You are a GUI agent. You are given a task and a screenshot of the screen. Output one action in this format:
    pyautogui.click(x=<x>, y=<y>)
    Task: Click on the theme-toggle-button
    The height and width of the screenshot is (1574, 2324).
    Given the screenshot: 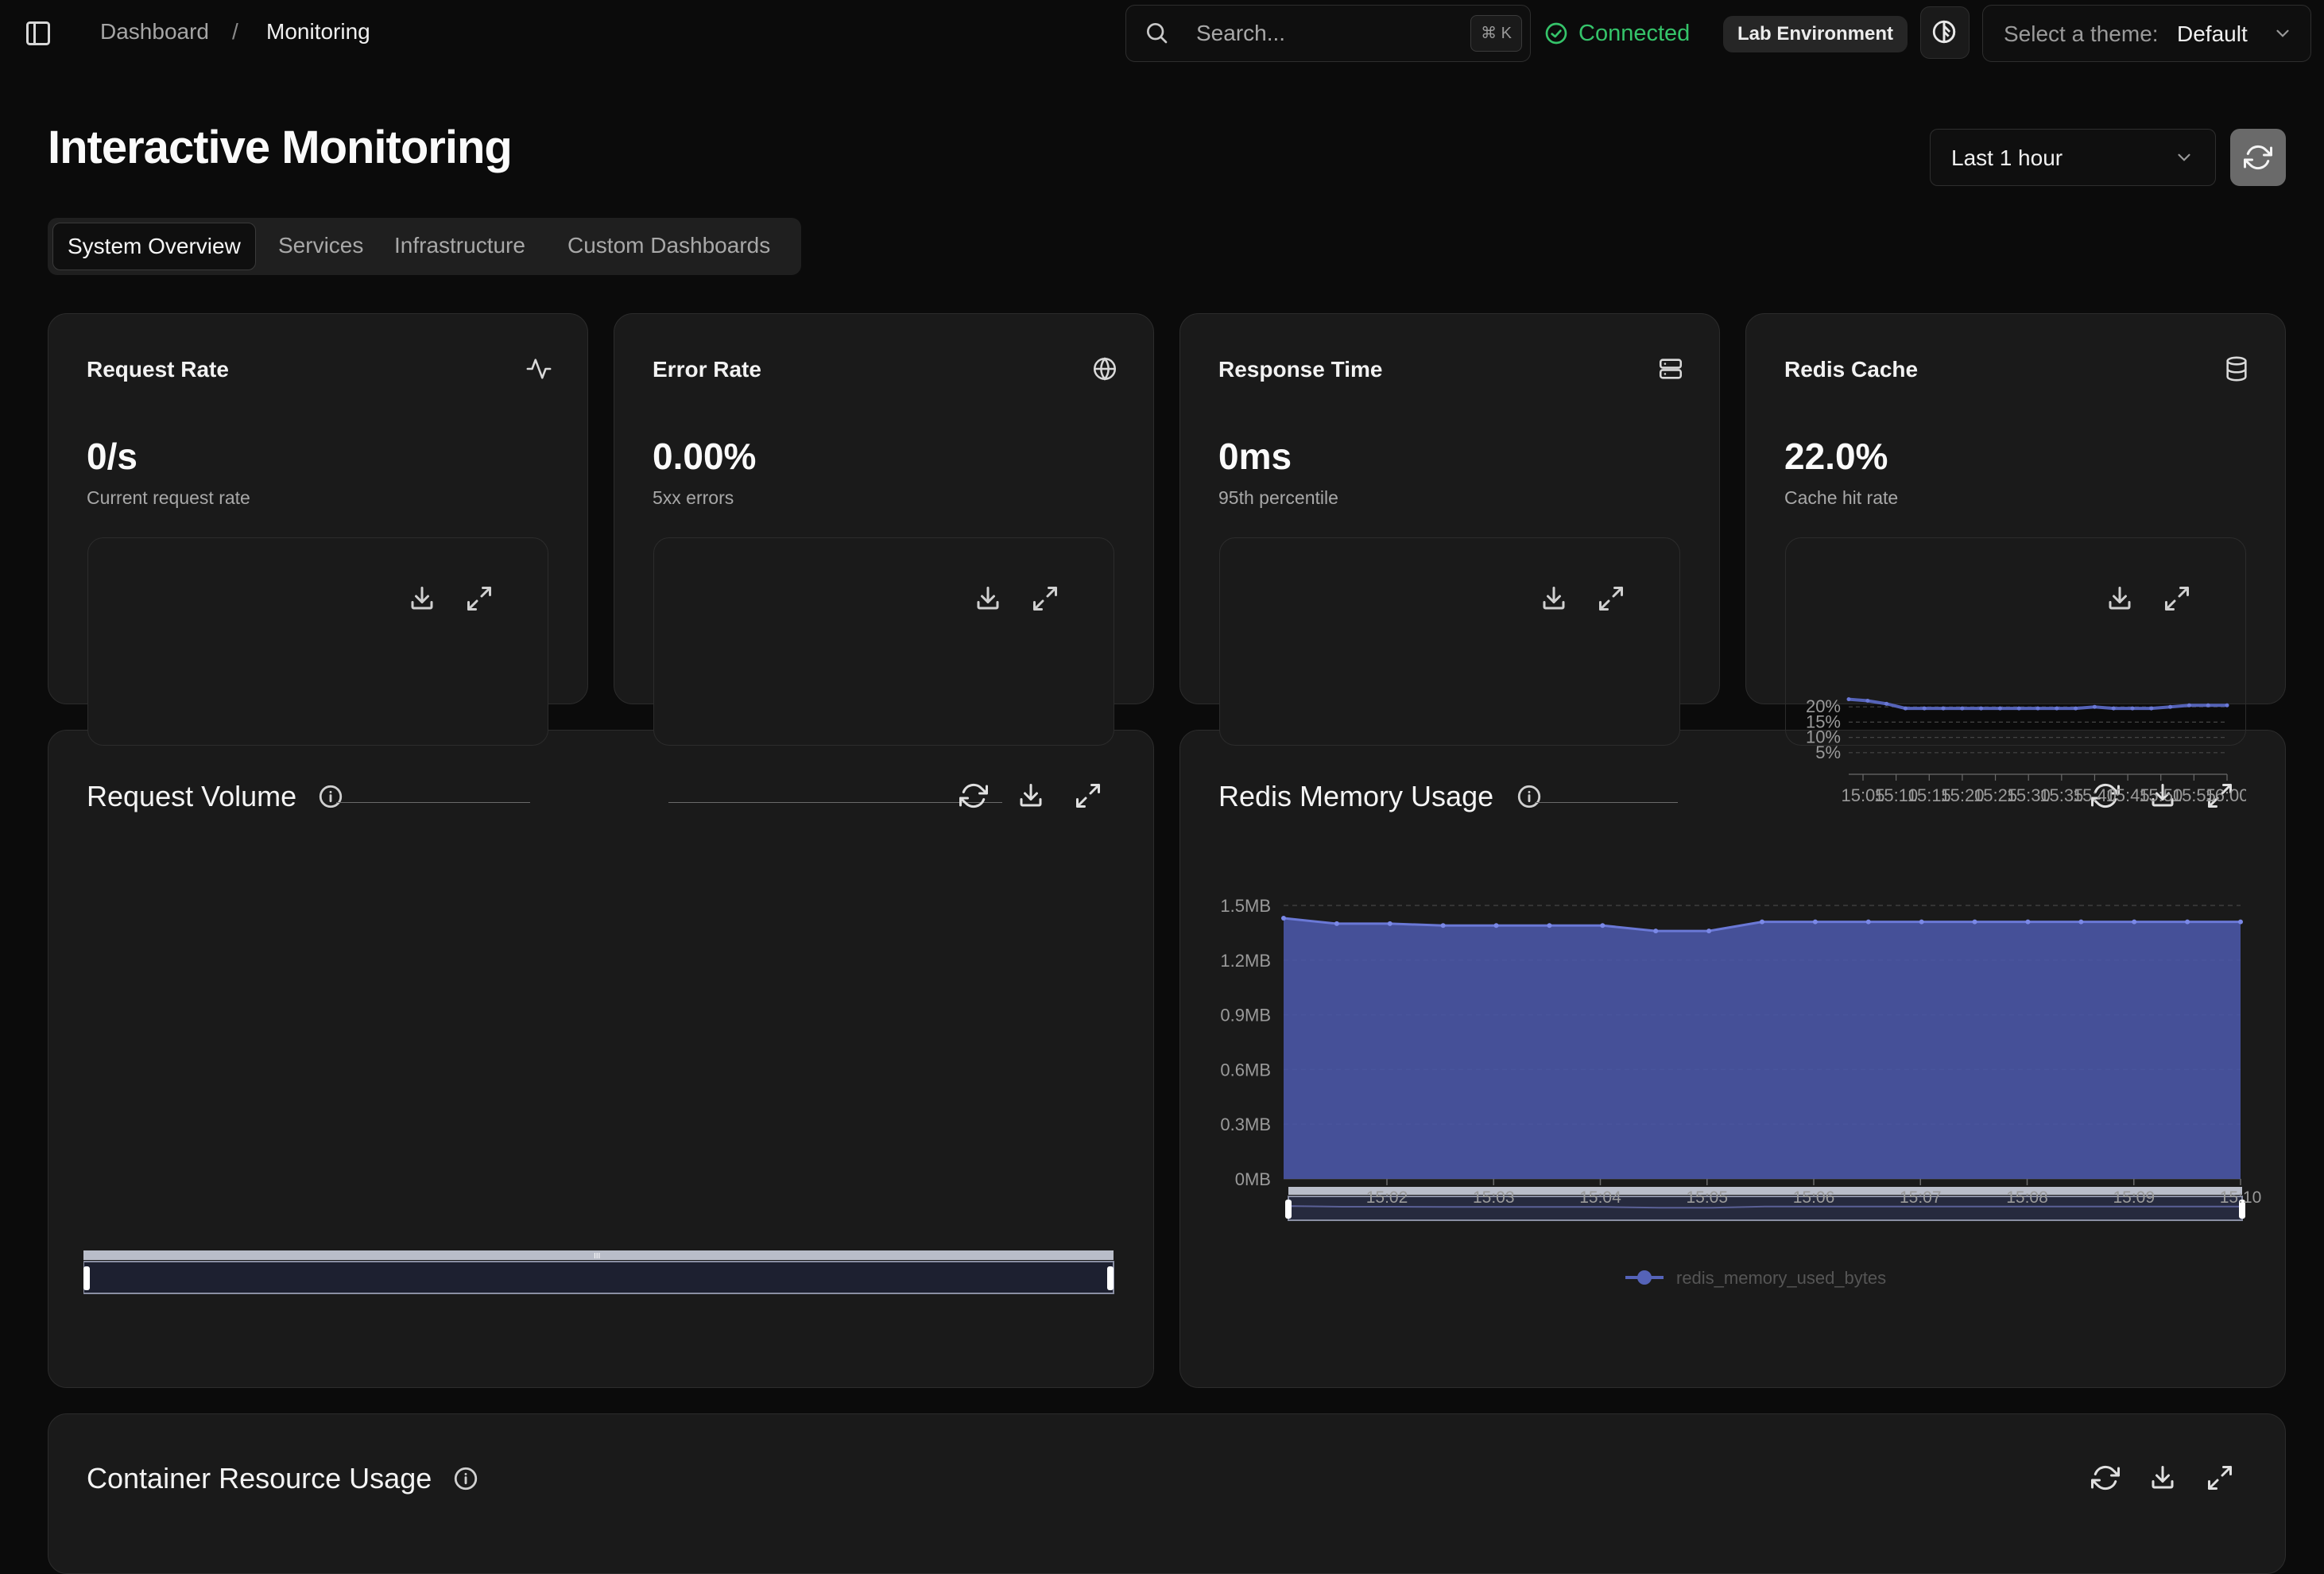 What is the action you would take?
    pyautogui.click(x=1945, y=32)
    